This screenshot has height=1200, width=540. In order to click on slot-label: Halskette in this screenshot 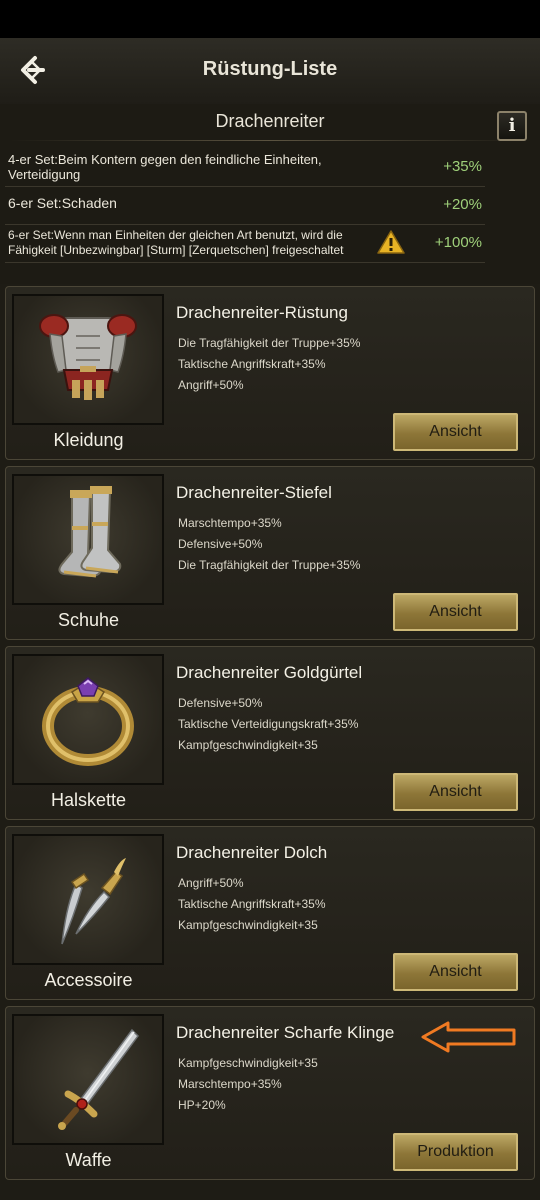, I will do `click(88, 800)`.